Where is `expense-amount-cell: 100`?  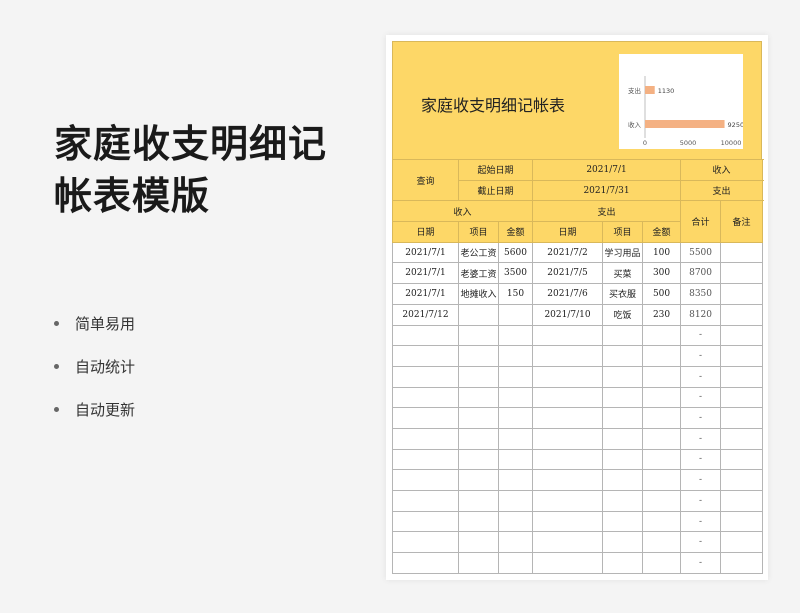
expense-amount-cell: 100 is located at coordinates (662, 252).